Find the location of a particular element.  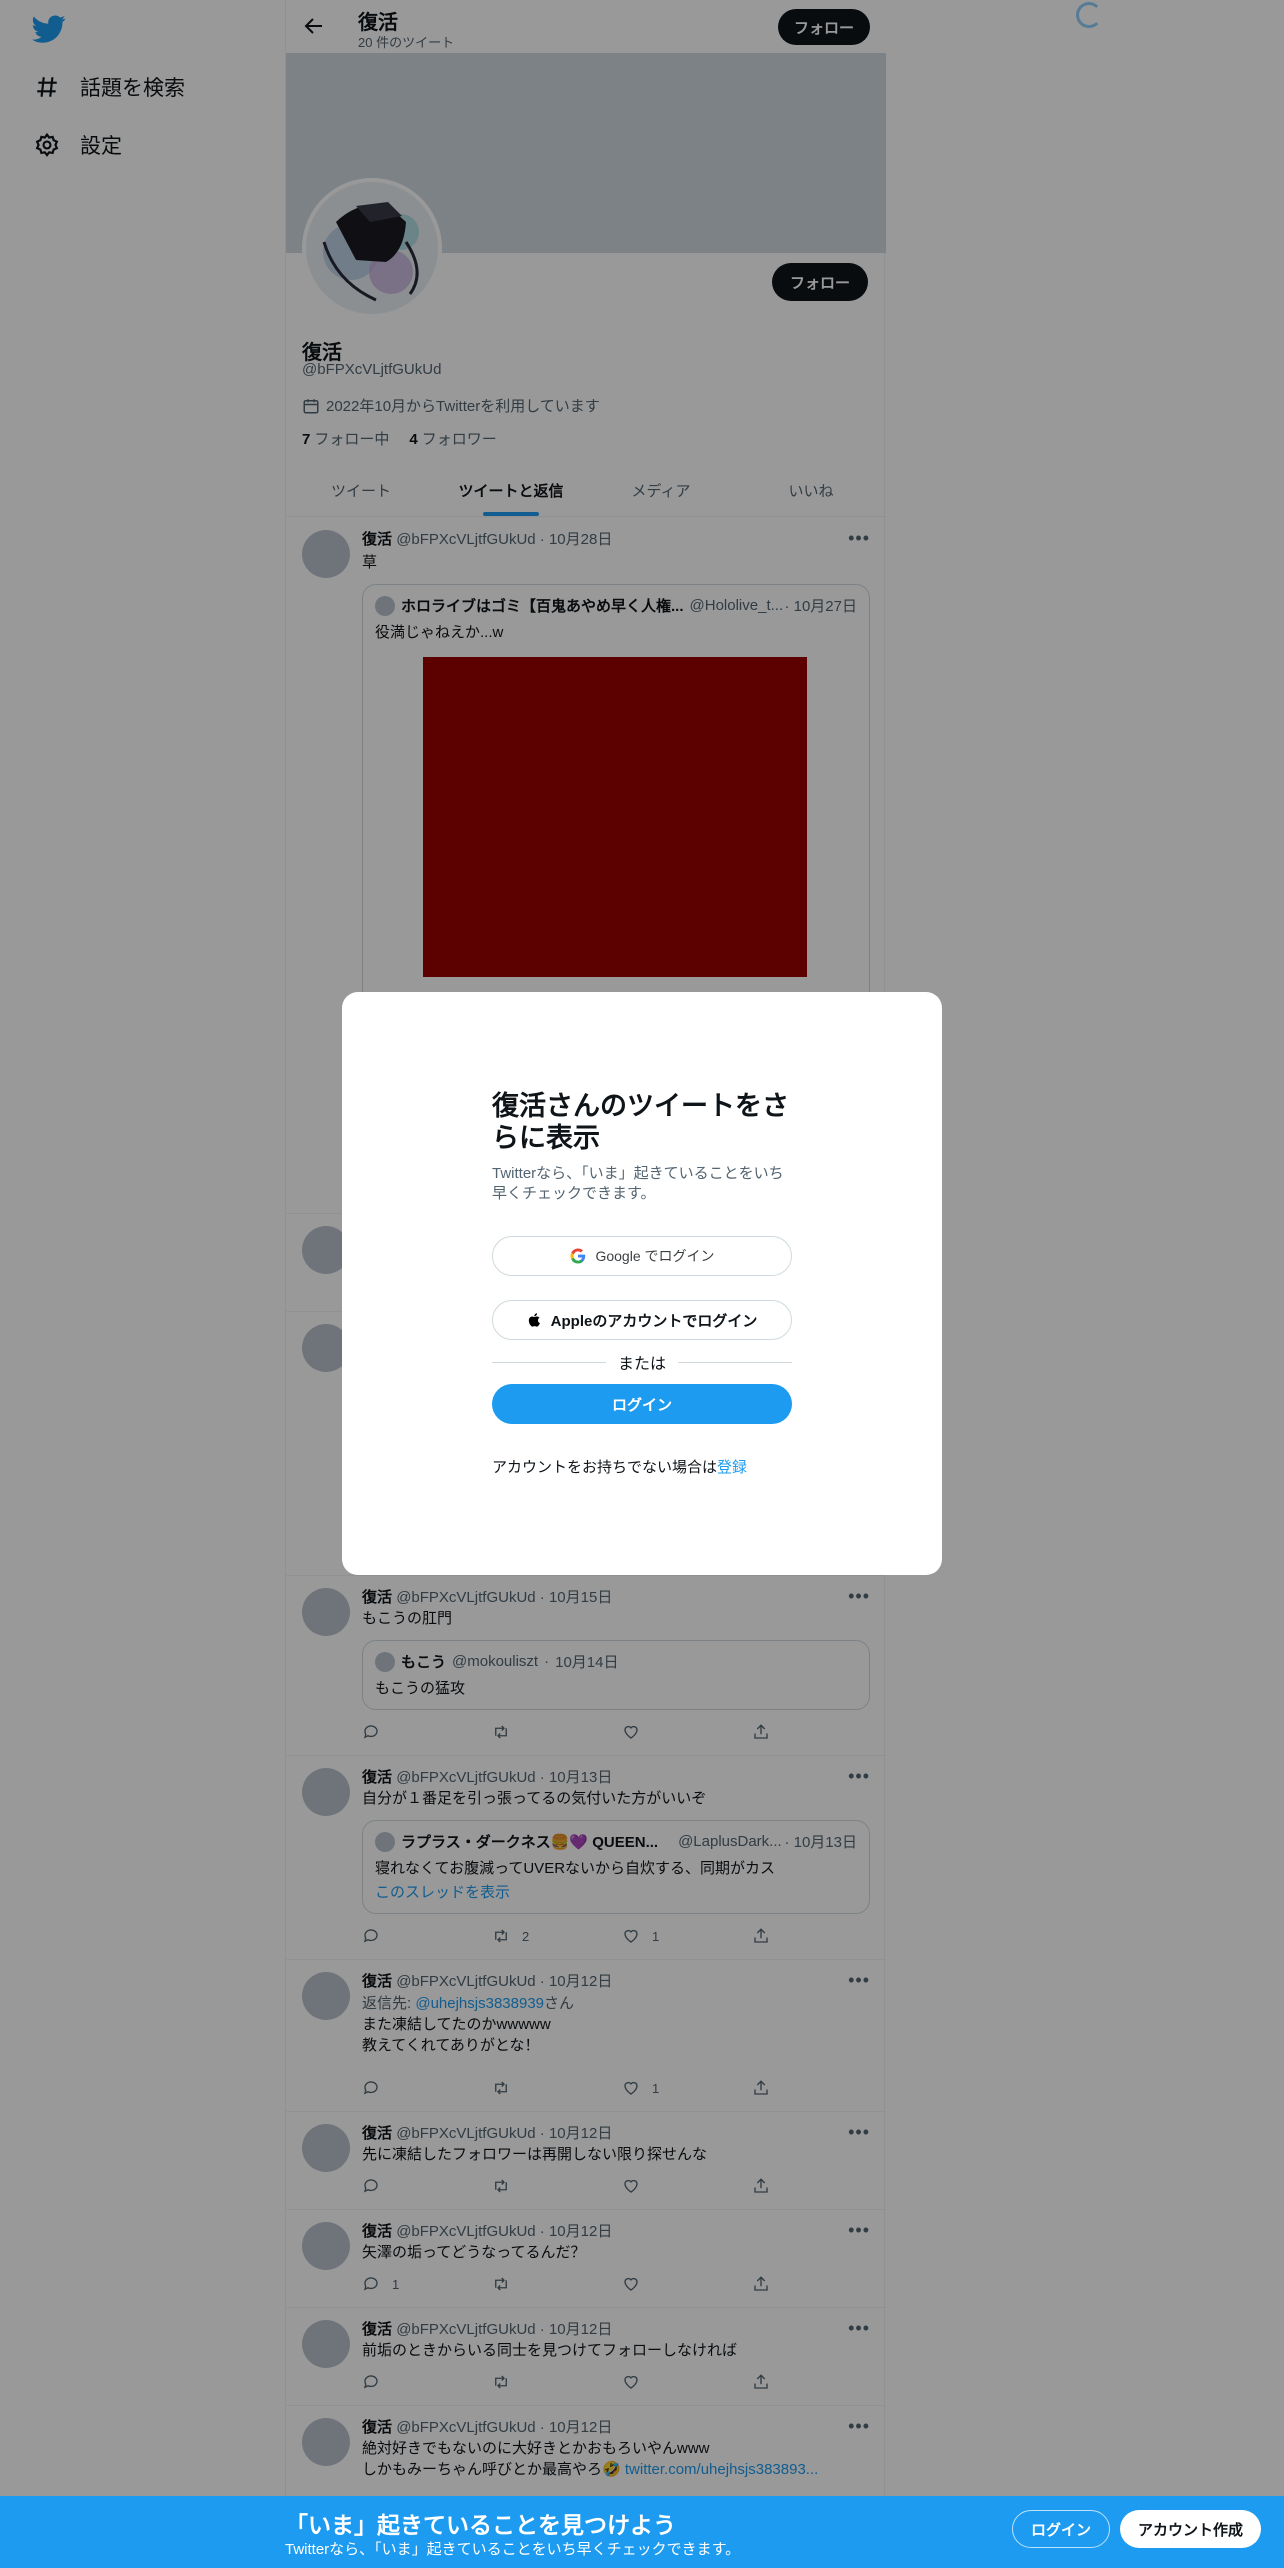

or-divider: または is located at coordinates (642, 1362).